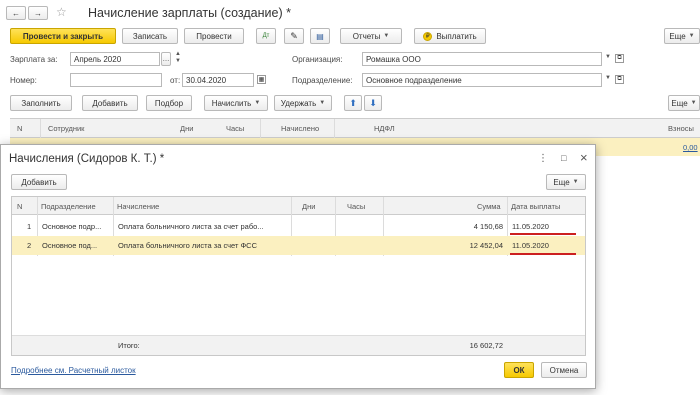 The image size is (700, 395). Describe the element at coordinates (561, 182) in the screenshot. I see `dialog-more-label: Еще` at that location.